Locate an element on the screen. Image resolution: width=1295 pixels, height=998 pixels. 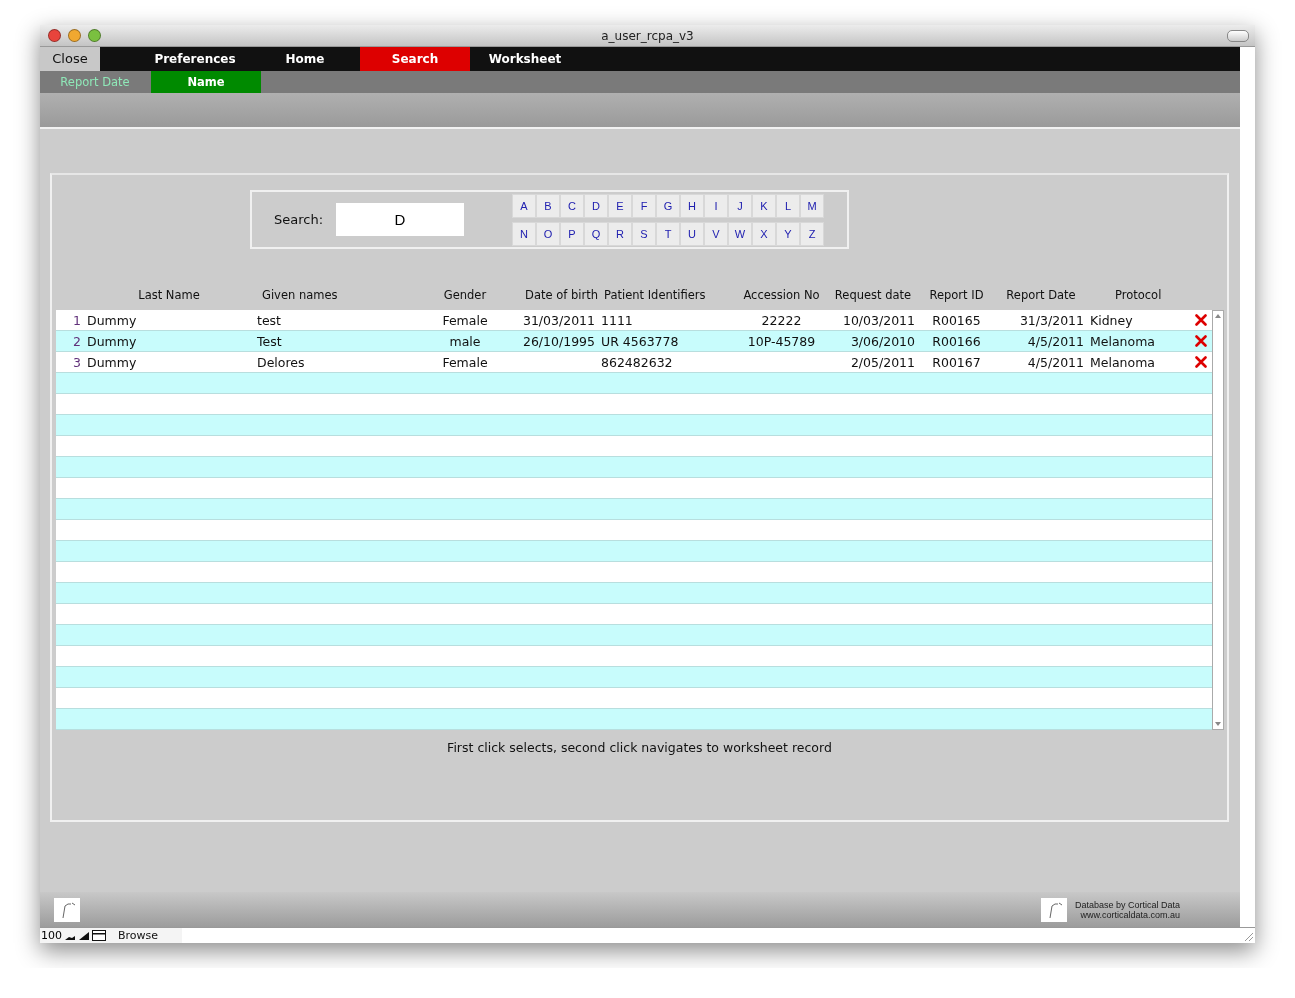
row-number: 3 is located at coordinates (77, 362).